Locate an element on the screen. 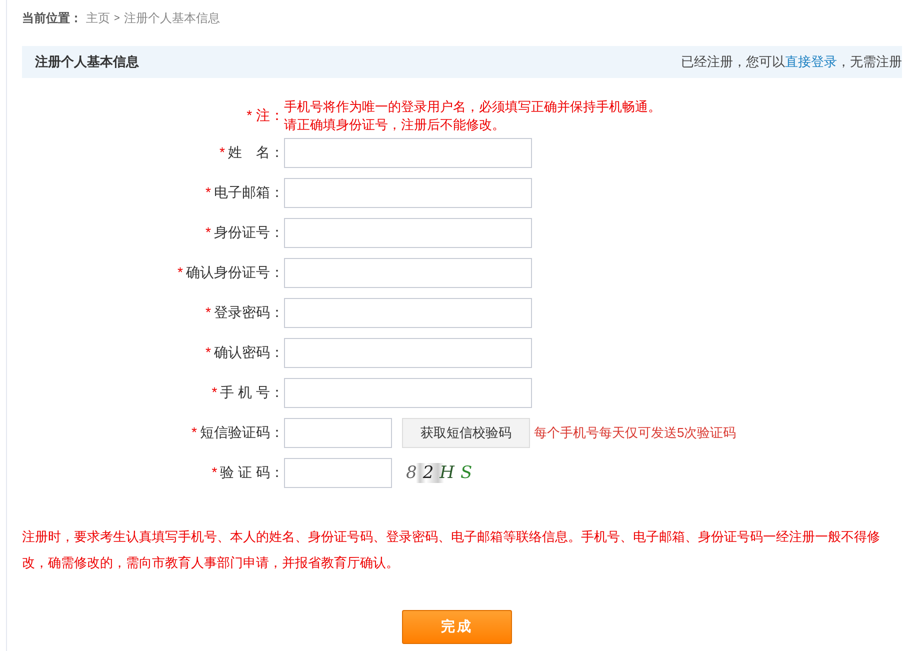  hint-text: 每个手机号每天仅可发送5次验证码 is located at coordinates (635, 433).